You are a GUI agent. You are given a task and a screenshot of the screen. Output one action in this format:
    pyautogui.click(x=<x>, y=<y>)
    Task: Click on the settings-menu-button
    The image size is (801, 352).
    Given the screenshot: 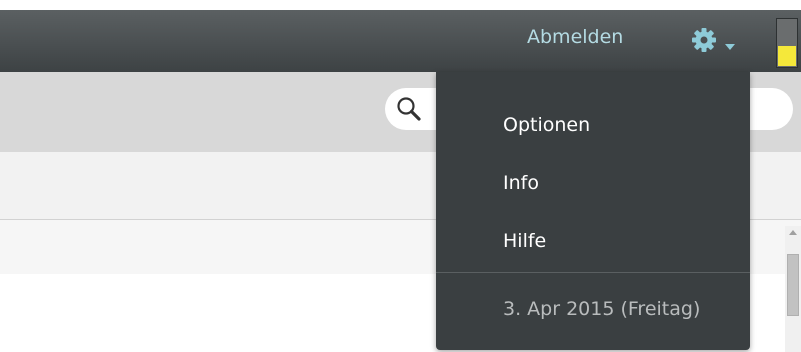 What is the action you would take?
    pyautogui.click(x=713, y=41)
    